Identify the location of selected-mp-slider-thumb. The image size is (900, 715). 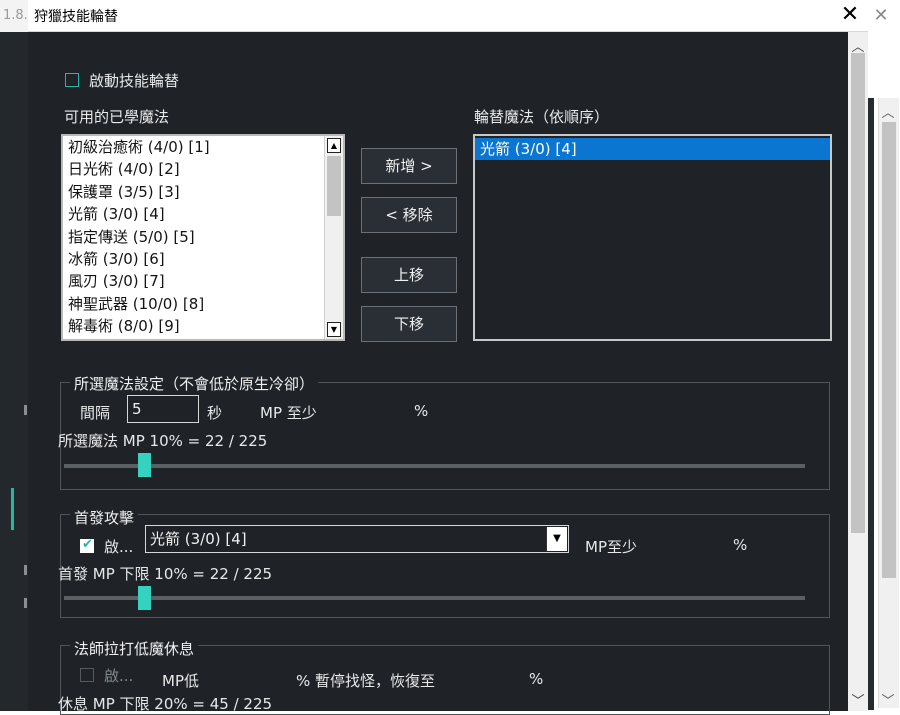
(145, 465).